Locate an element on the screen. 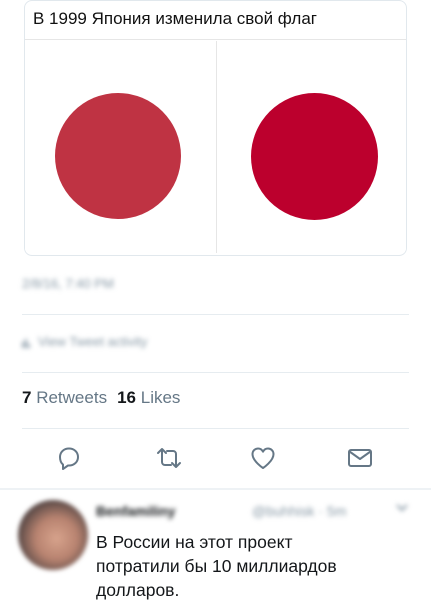 This screenshot has height=604, width=431. tweet-stats: 7 Retweets 16 Likes is located at coordinates (101, 398).